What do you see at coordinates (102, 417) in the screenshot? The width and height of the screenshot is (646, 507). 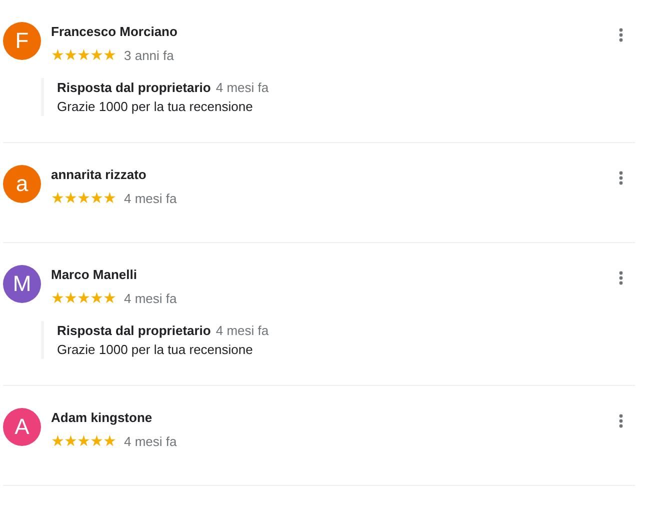 I see `reviewer-name: Adam kingstone` at bounding box center [102, 417].